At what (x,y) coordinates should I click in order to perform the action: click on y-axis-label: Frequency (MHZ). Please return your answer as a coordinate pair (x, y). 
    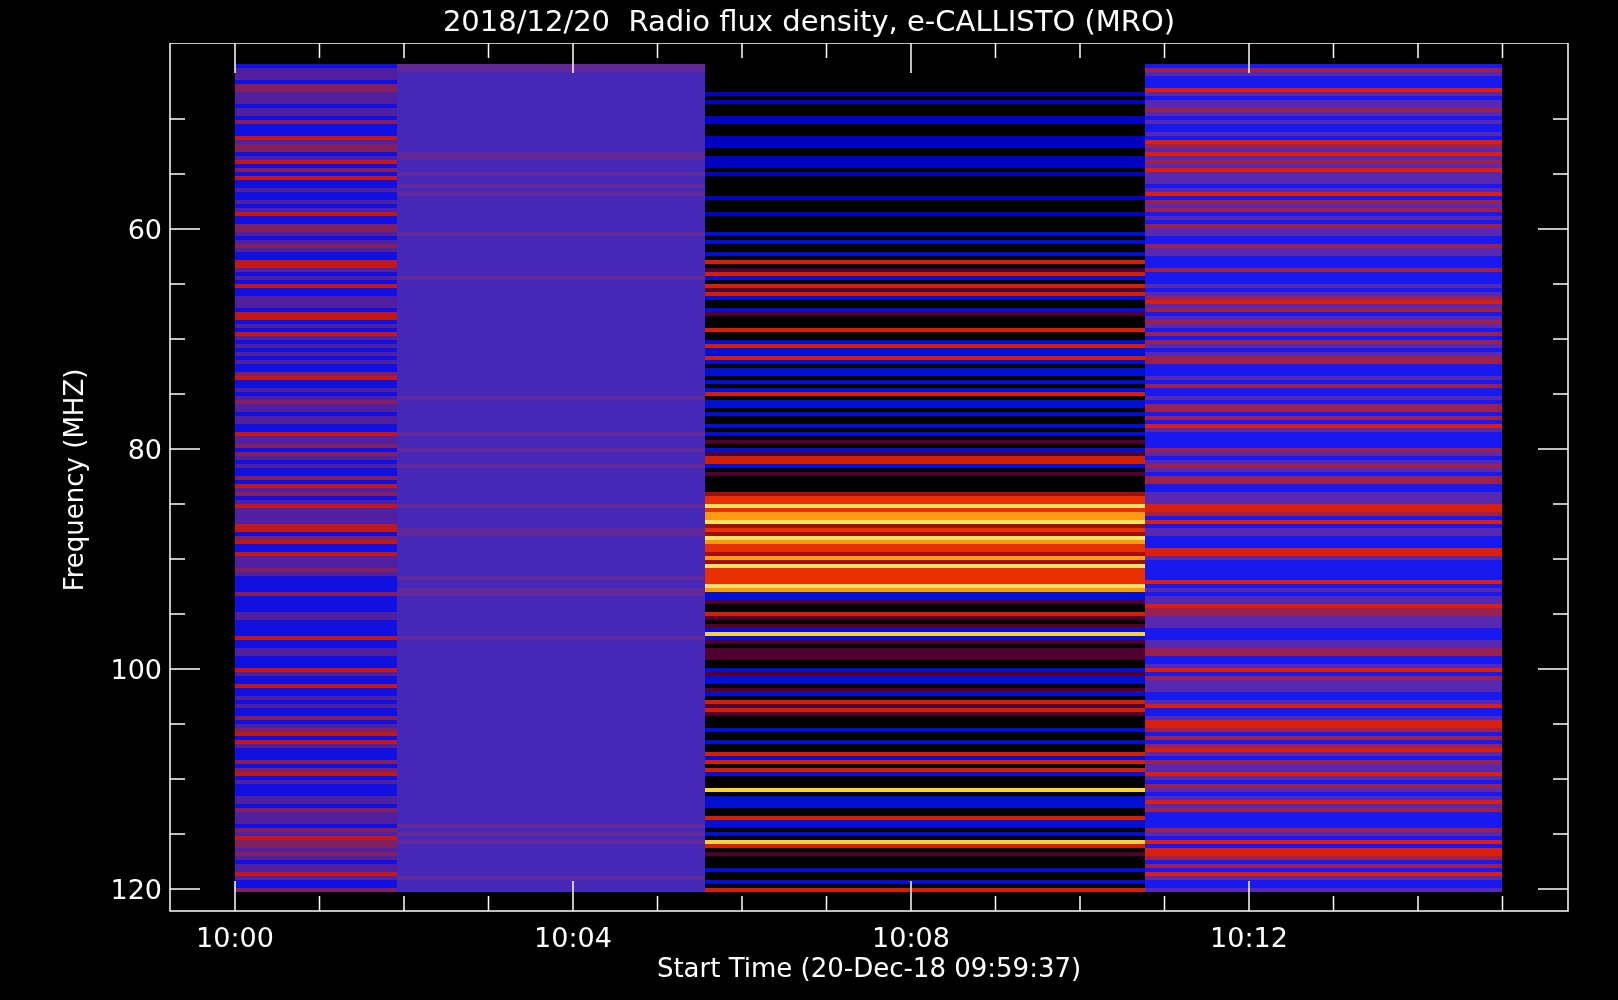
    Looking at the image, I should click on (74, 480).